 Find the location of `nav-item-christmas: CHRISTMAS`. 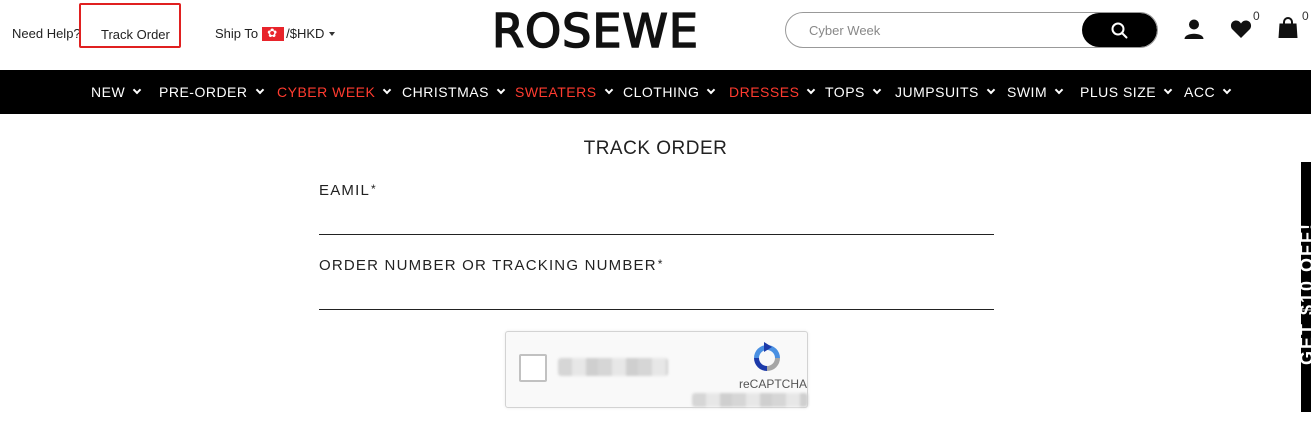

nav-item-christmas: CHRISTMAS is located at coordinates (454, 92).